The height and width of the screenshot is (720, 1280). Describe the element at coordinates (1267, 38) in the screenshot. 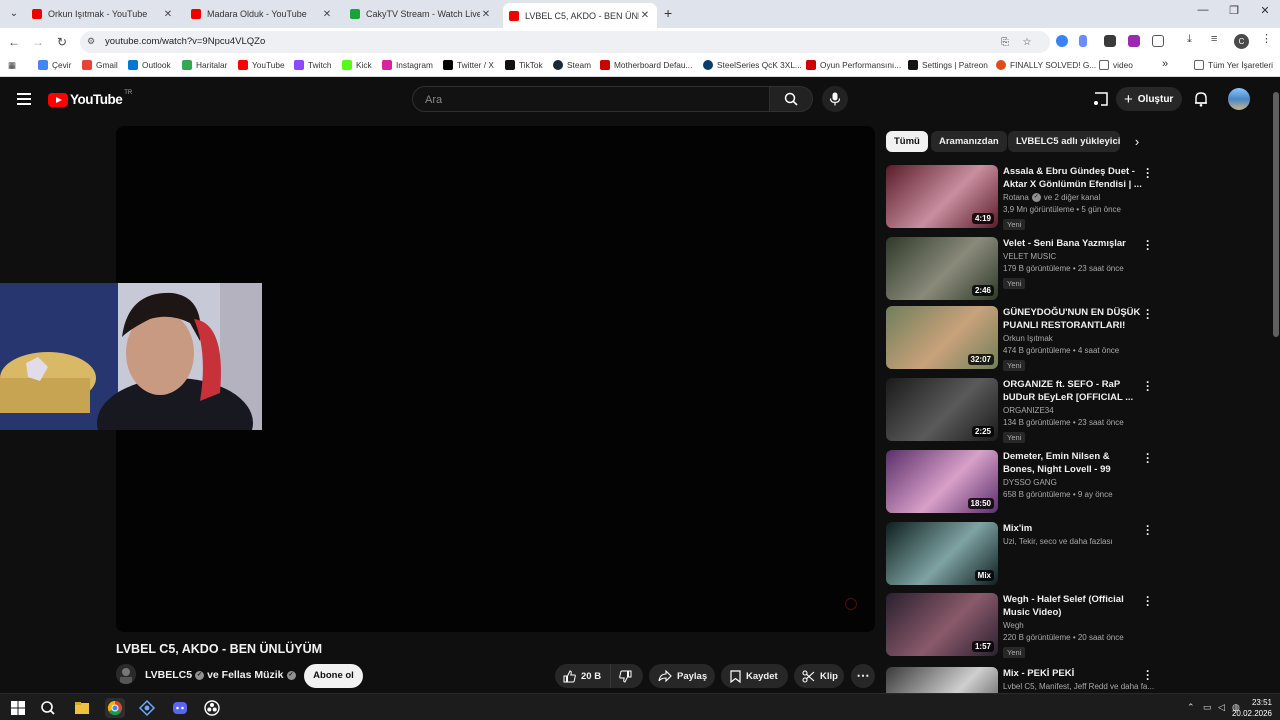

I see `menu-dots-icon: ⋮` at that location.